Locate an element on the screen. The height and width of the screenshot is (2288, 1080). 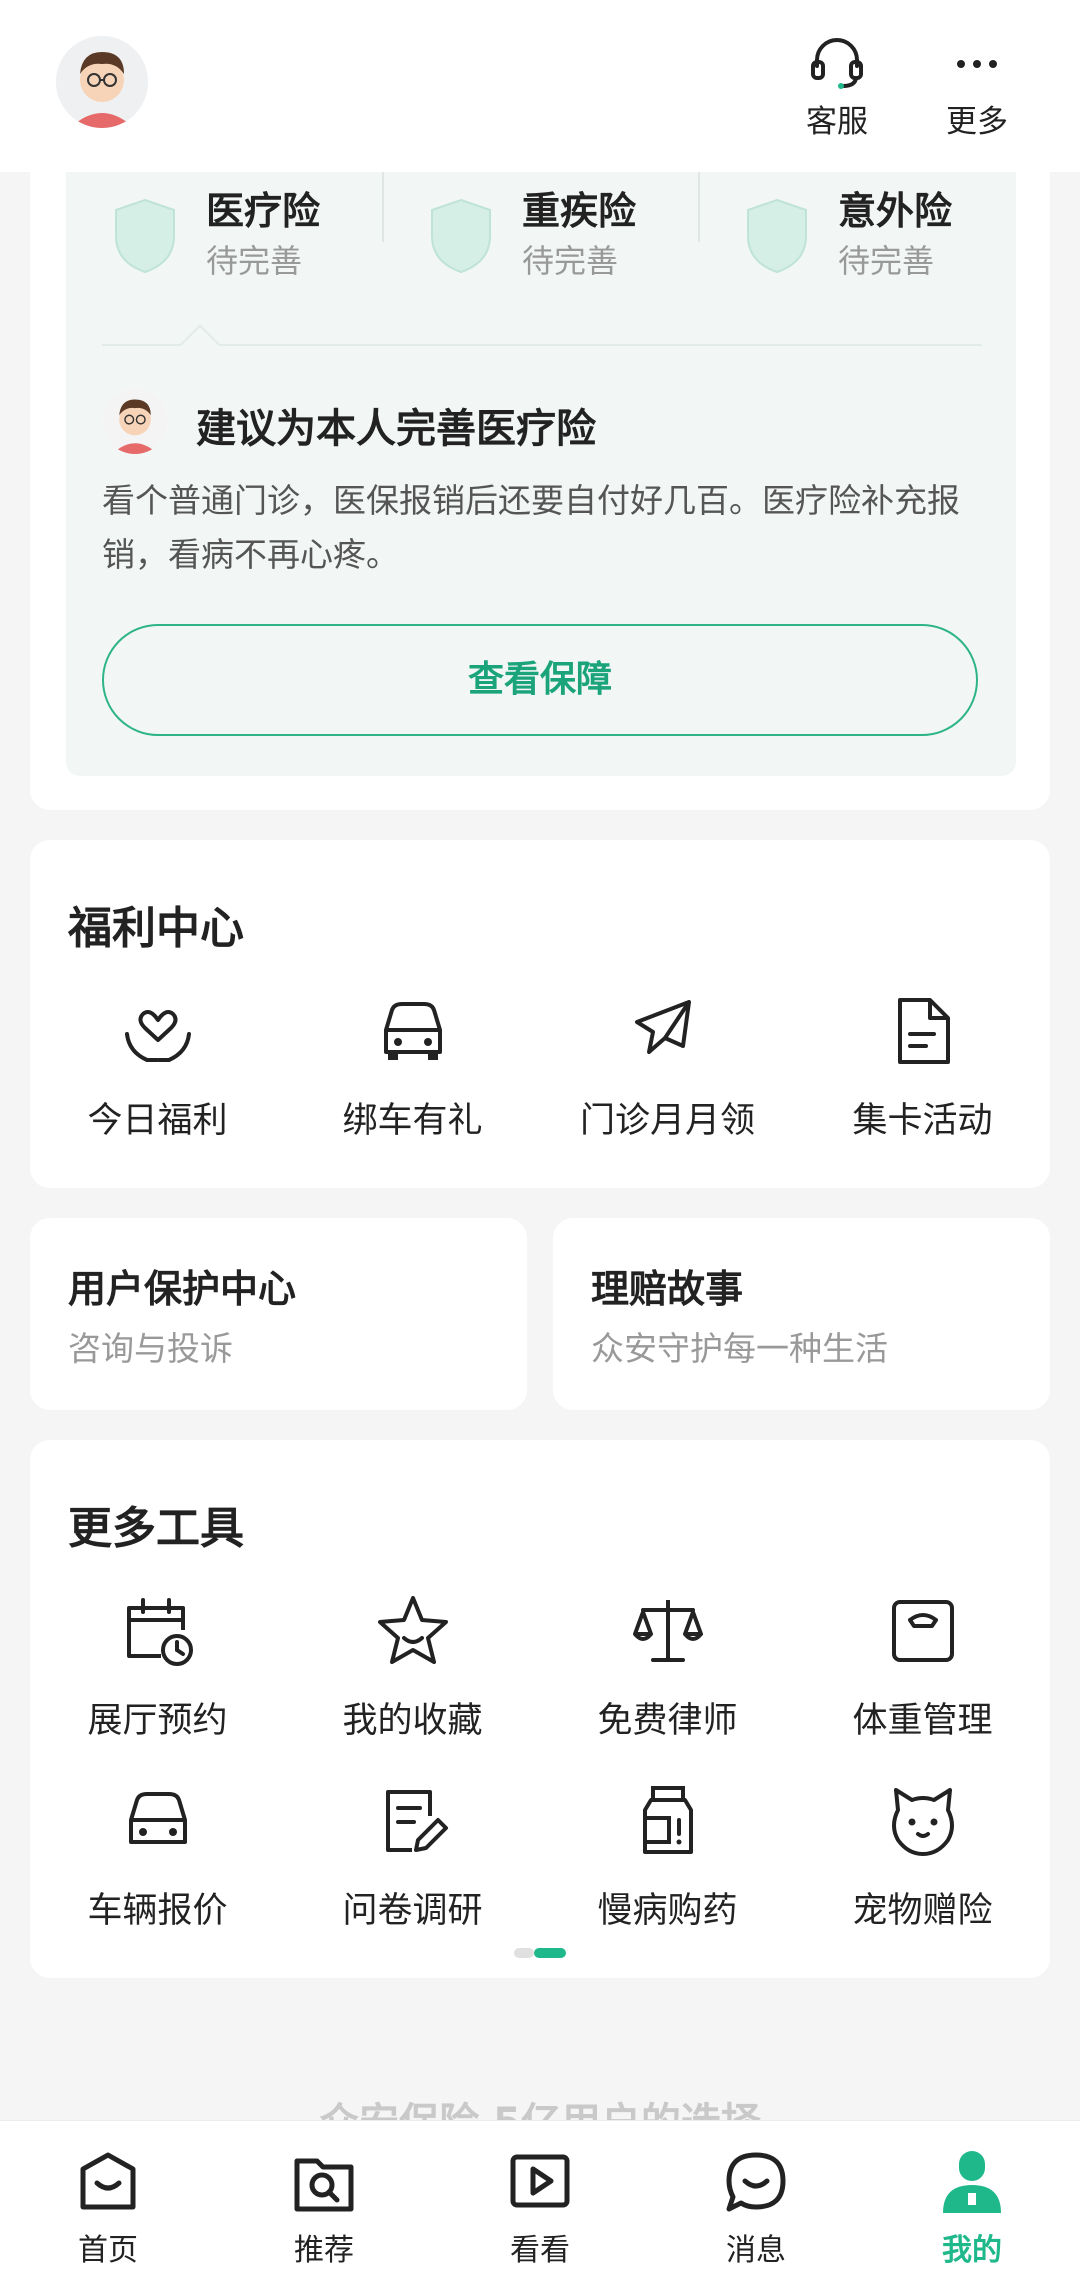
tool-item-free-lawyer: 免费律师 is located at coordinates (667, 1666).